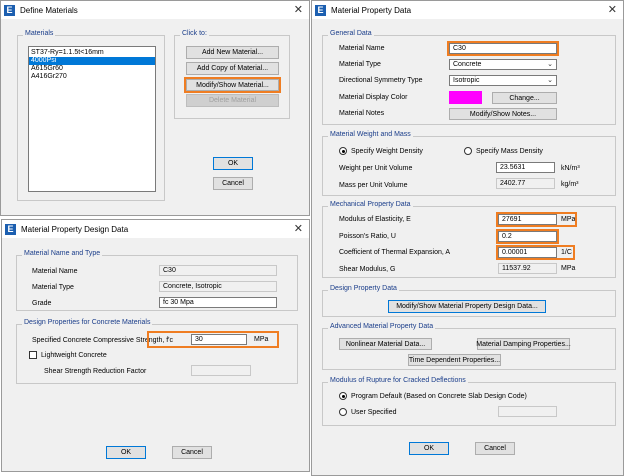 The width and height of the screenshot is (624, 476). I want to click on design-data-titlebar: E Material Property Design Data ✕, so click(155, 229).